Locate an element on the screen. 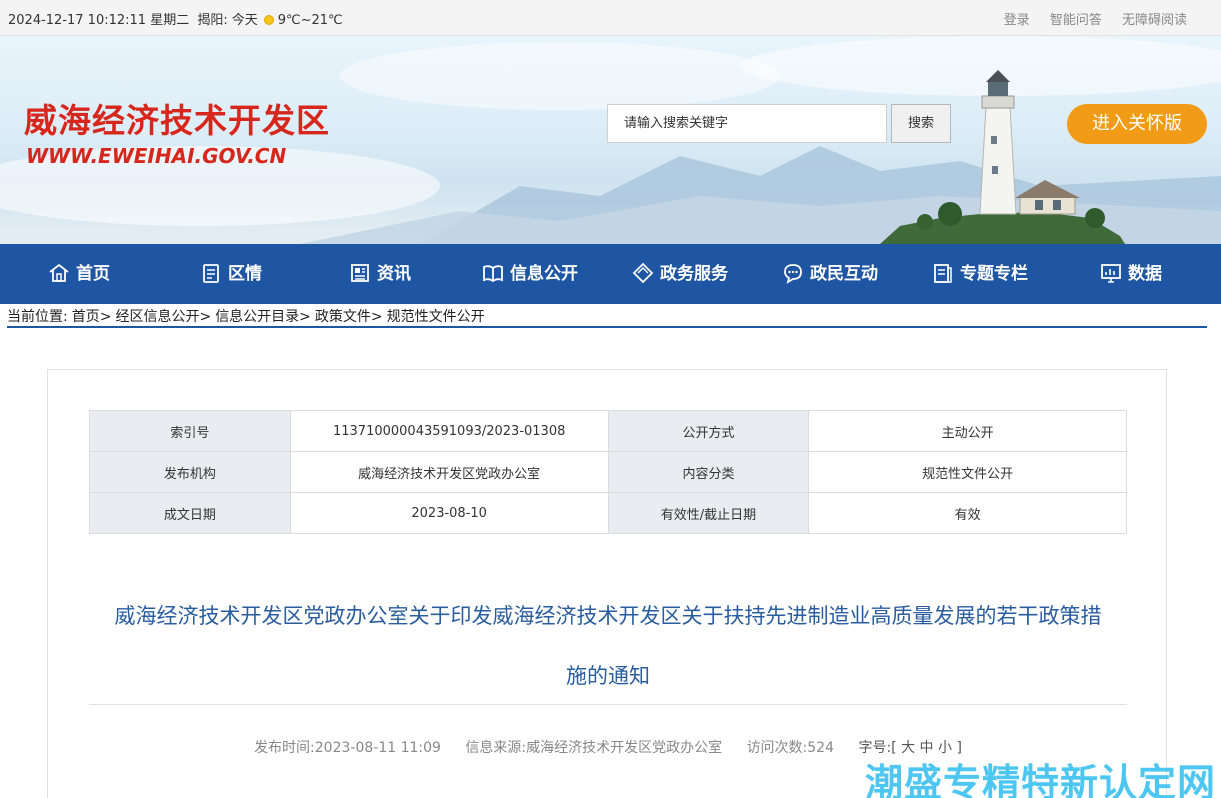 This screenshot has width=1221, height=798. nav-item-home: 首页 is located at coordinates (79, 274).